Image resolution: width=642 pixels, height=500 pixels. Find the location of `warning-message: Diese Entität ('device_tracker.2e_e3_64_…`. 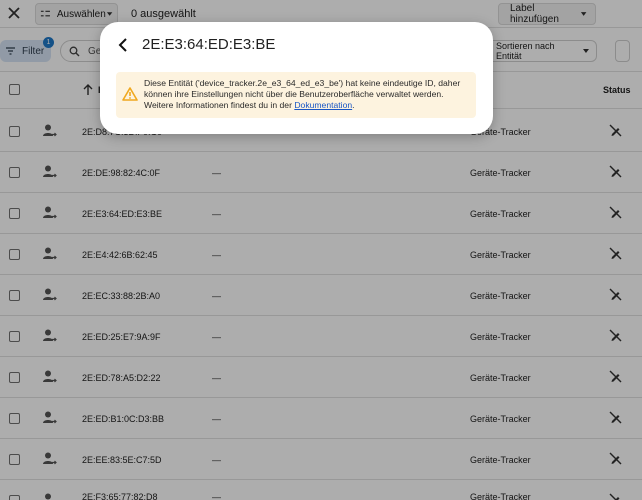

warning-message: Diese Entität ('device_tracker.2e_e3_64_… is located at coordinates (309, 94).